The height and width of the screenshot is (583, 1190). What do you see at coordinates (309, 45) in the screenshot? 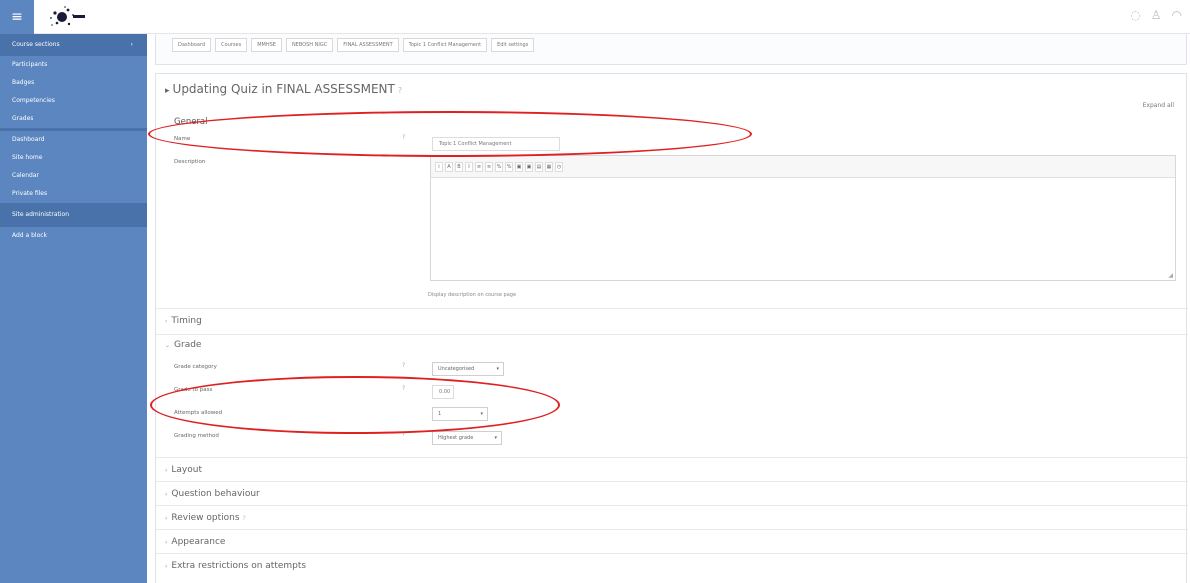
I see `breadcrumb-item: NEBOSH NIGC` at bounding box center [309, 45].